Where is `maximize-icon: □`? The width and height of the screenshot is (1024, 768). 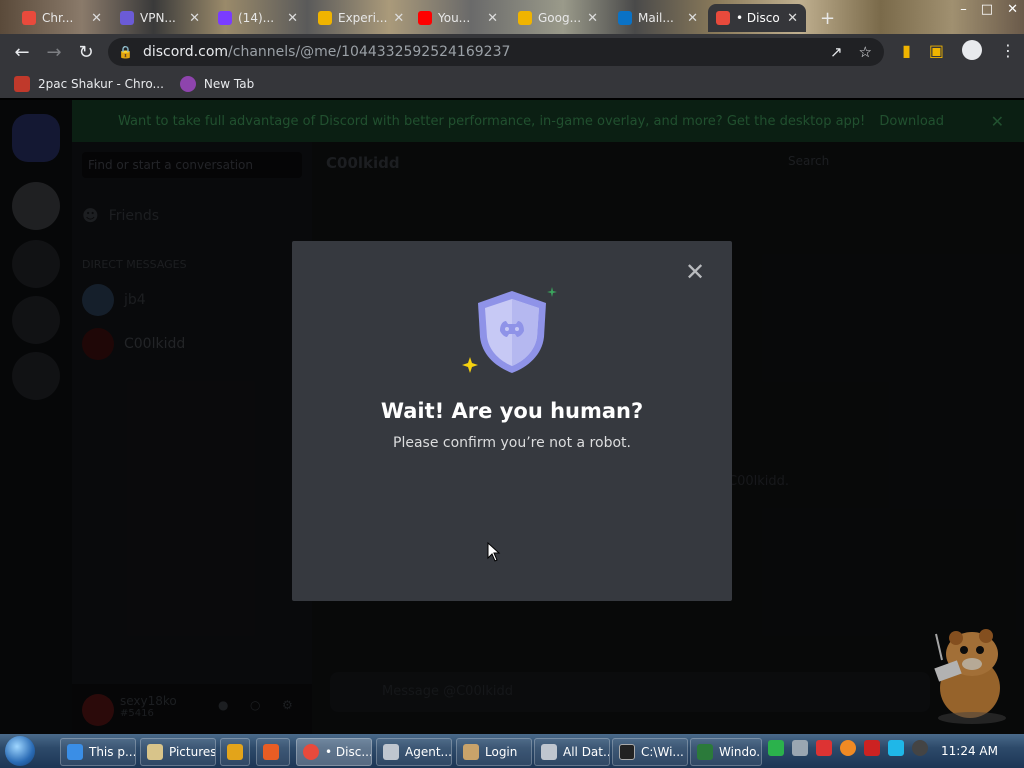 maximize-icon: □ is located at coordinates (987, 9).